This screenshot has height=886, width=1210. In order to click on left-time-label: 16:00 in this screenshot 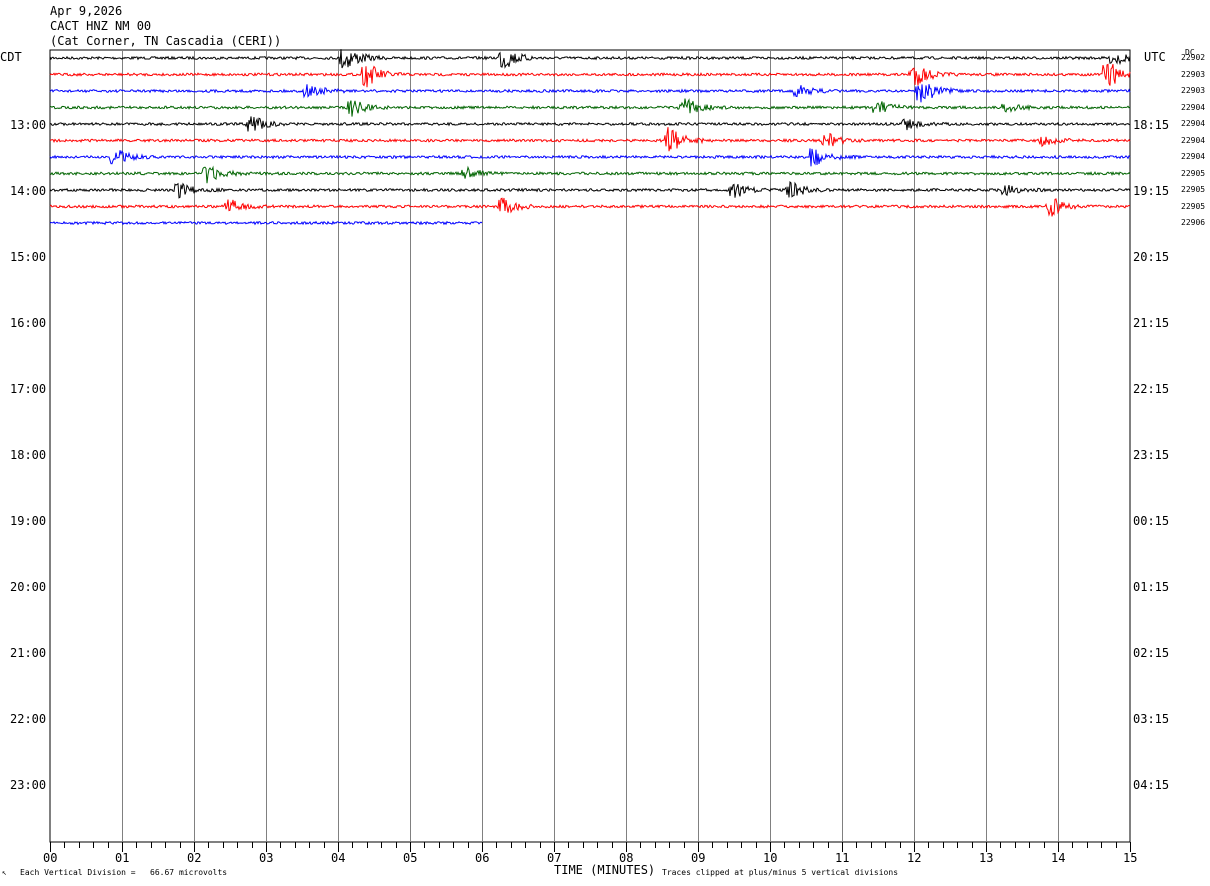, I will do `click(28, 323)`.